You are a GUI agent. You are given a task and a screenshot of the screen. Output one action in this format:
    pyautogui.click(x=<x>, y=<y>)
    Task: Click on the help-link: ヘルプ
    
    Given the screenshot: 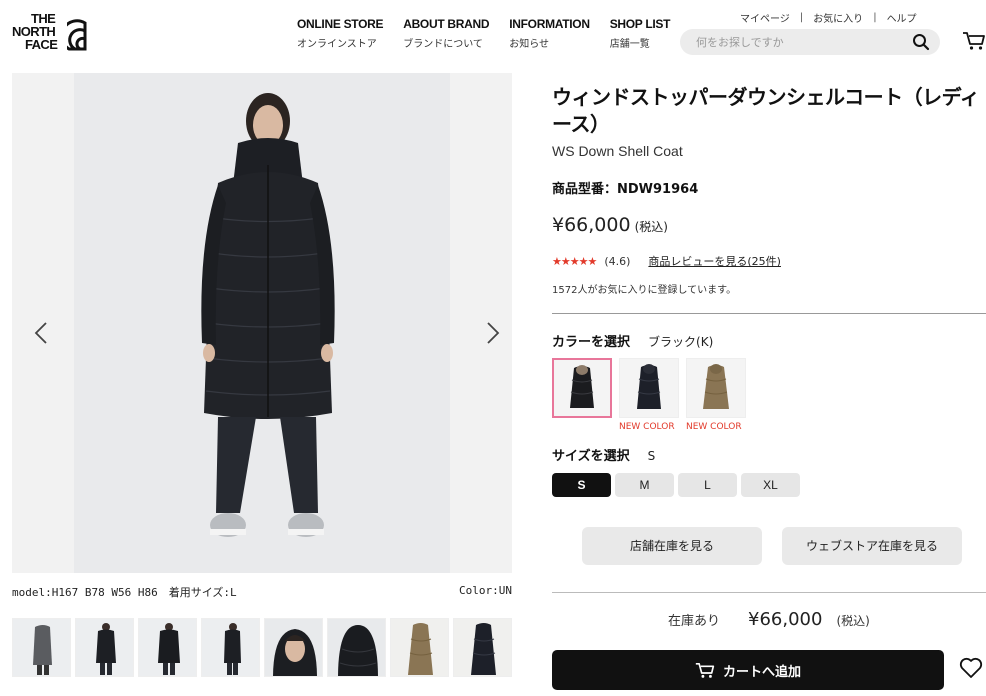 What is the action you would take?
    pyautogui.click(x=902, y=17)
    